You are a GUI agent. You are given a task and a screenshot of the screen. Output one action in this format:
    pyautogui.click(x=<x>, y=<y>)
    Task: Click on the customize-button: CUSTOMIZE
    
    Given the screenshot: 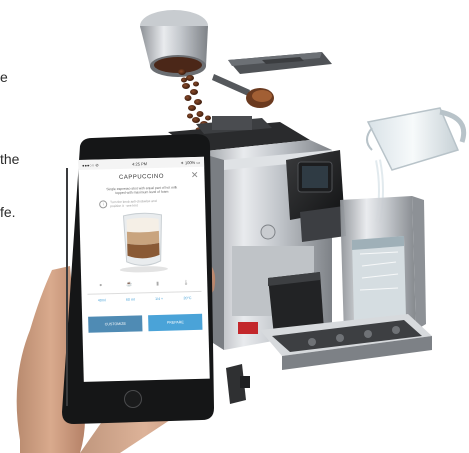 What is the action you would take?
    pyautogui.click(x=115, y=324)
    